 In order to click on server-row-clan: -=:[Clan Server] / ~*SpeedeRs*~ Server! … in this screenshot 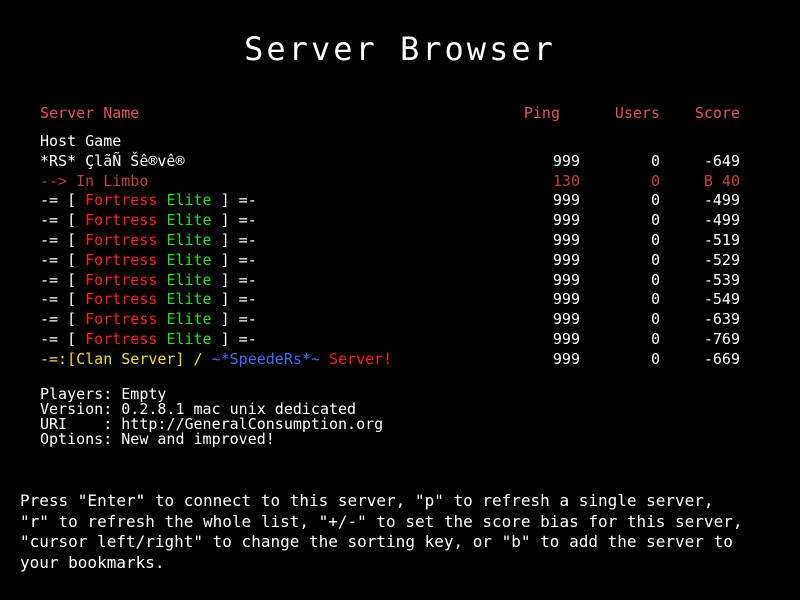, I will do `click(390, 360)`.